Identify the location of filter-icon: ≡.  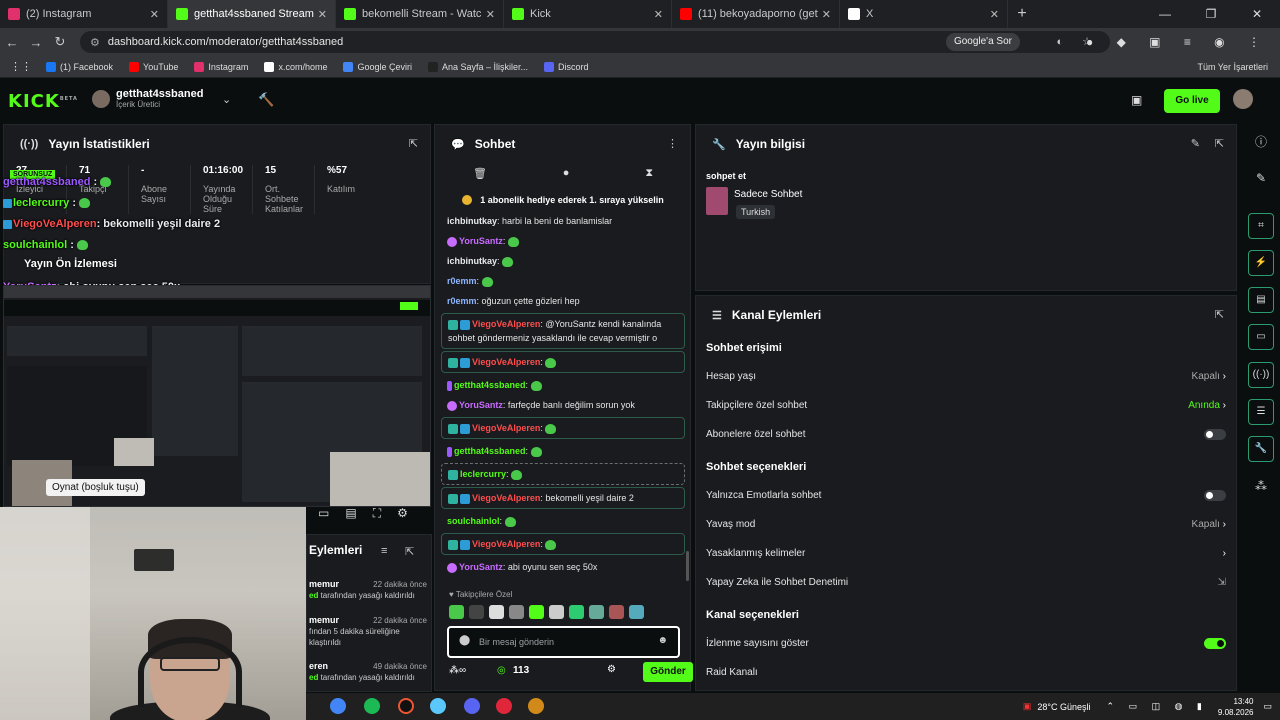
(384, 551).